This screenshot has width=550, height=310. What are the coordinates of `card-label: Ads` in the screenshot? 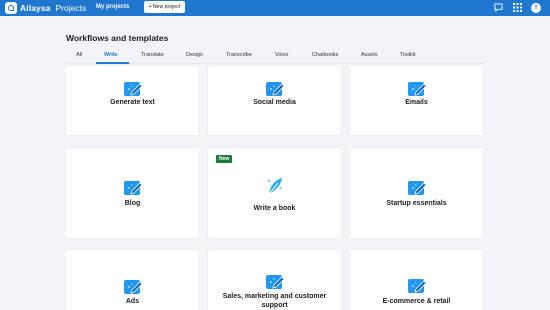 It's located at (132, 301).